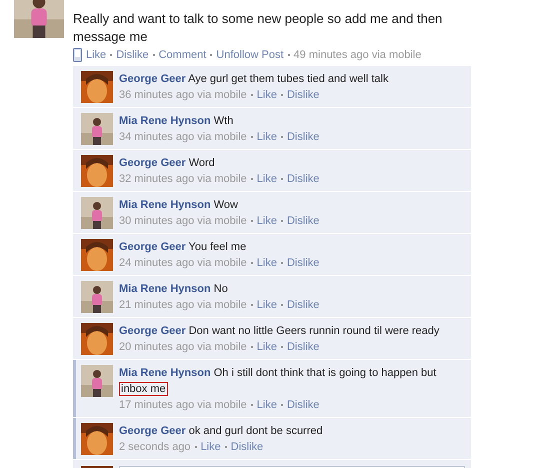 This screenshot has width=559, height=468. I want to click on comment-text: George Geer Don want no little Geers runnin round til were ready, so click(279, 331).